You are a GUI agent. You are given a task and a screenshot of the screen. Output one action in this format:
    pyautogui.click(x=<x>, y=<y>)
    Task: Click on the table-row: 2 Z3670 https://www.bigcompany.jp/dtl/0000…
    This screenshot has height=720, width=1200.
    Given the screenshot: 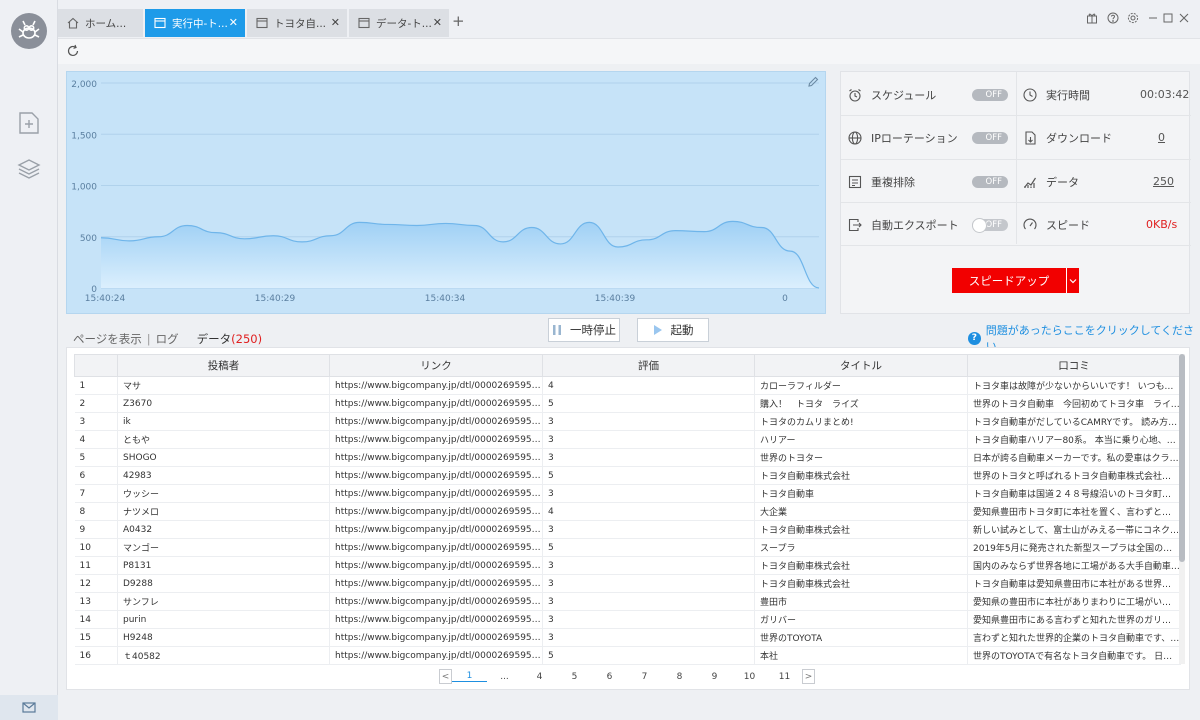 What is the action you would take?
    pyautogui.click(x=627, y=403)
    